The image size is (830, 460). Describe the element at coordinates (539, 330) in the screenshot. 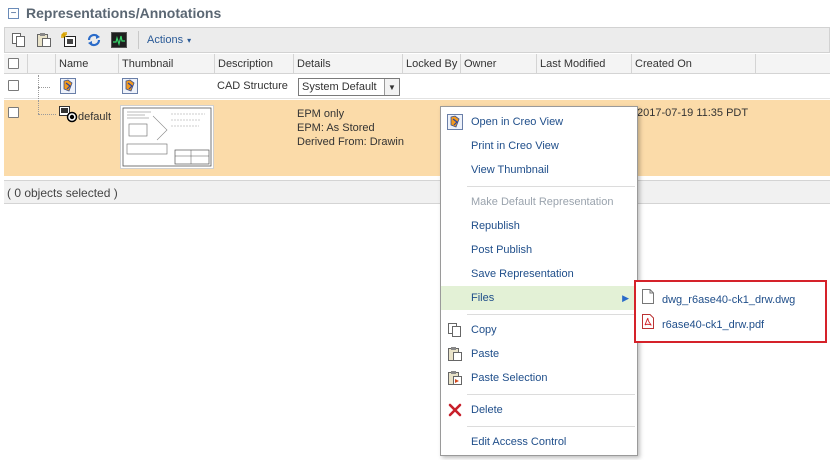

I see `menu-item-copy: Copy` at that location.